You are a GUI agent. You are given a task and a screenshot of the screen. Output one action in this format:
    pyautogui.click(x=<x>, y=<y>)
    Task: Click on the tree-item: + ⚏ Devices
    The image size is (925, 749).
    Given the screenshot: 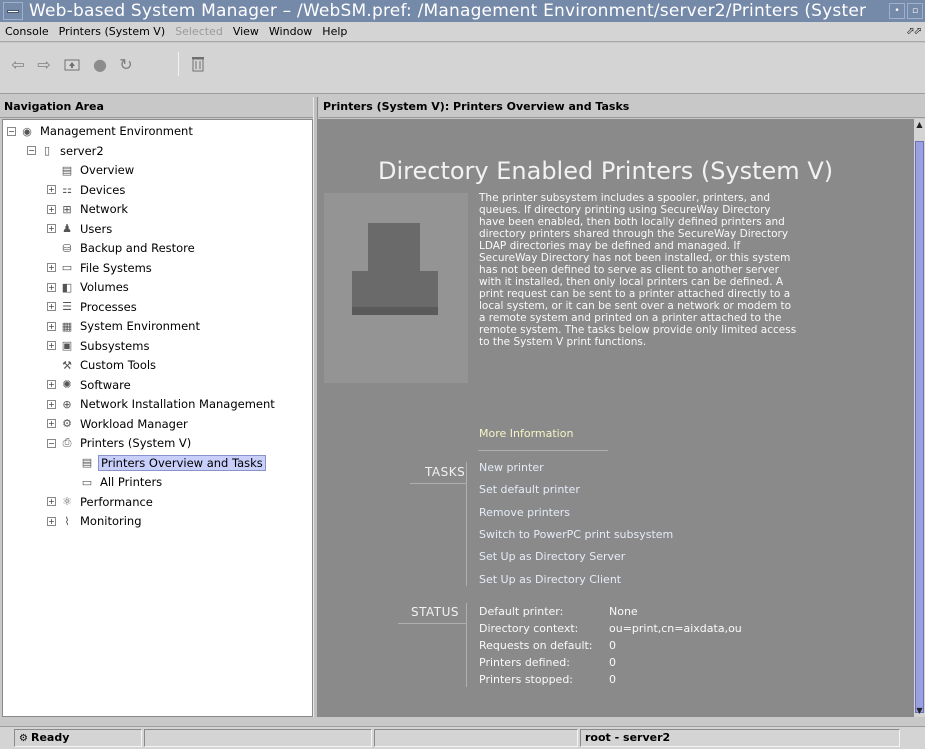 What is the action you would take?
    pyautogui.click(x=87, y=190)
    